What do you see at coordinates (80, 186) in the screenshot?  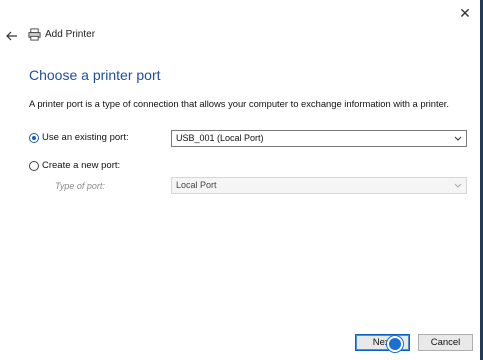 I see `port-type-label: Type of port:` at bounding box center [80, 186].